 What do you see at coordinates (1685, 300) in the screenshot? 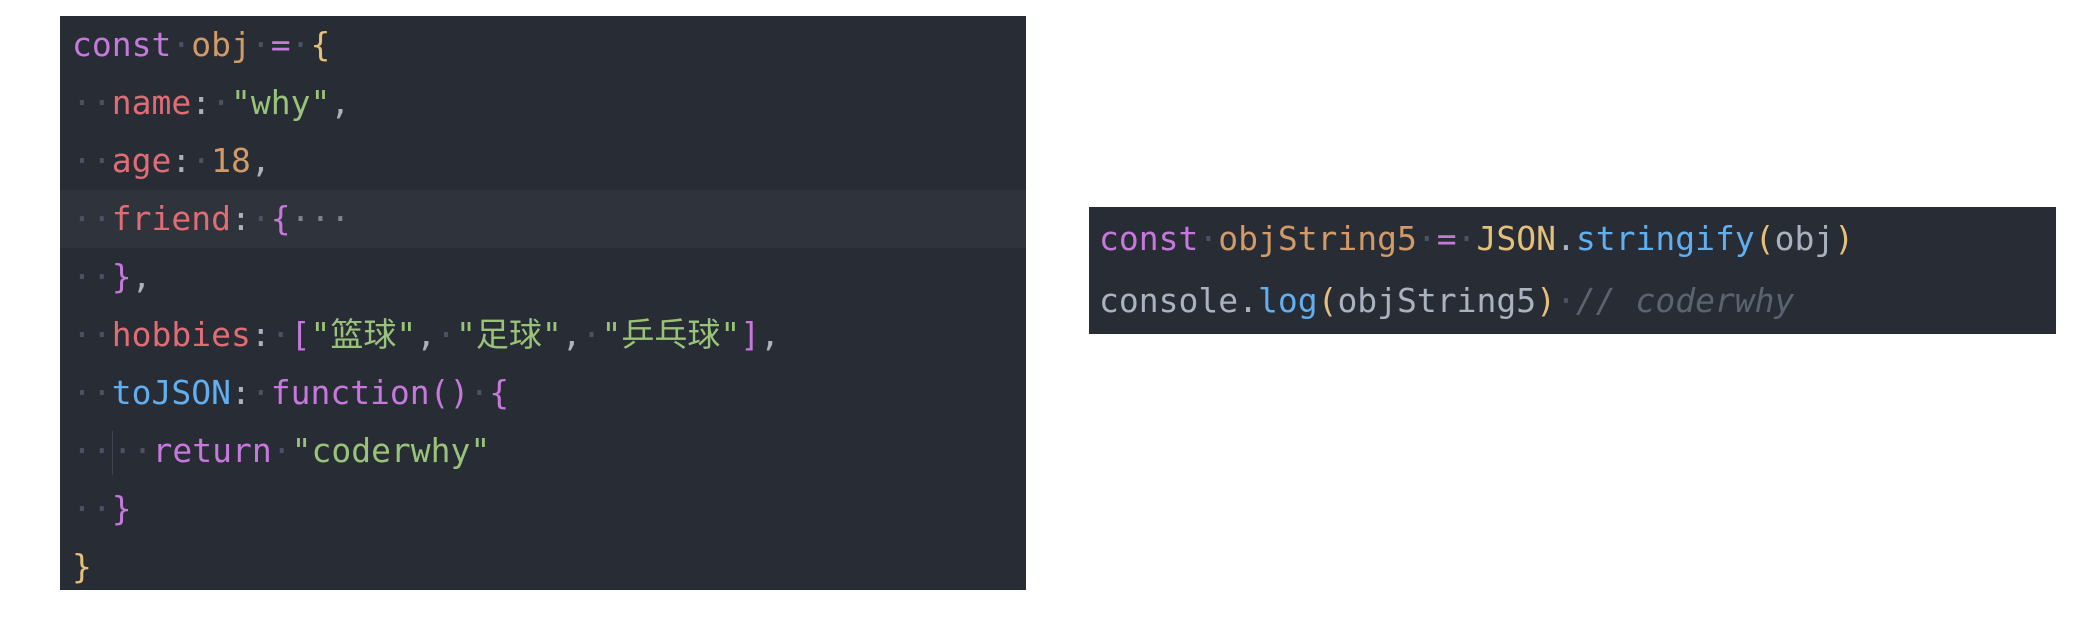
I see `code-comment: // coderwhy` at bounding box center [1685, 300].